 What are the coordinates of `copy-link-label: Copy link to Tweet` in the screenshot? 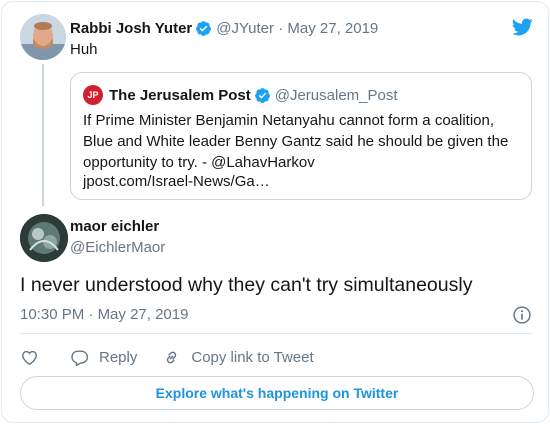 It's located at (252, 357).